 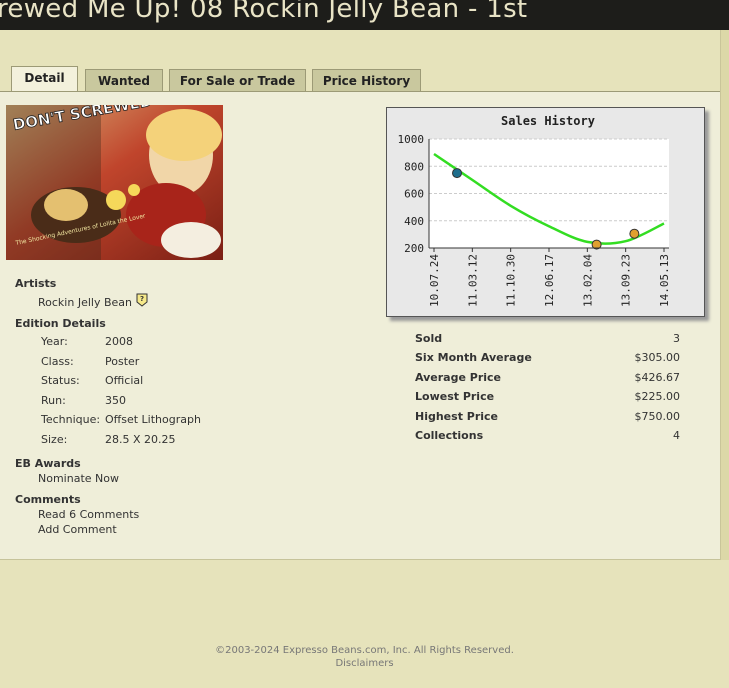 What do you see at coordinates (48, 499) in the screenshot?
I see `comments-heading: Comments` at bounding box center [48, 499].